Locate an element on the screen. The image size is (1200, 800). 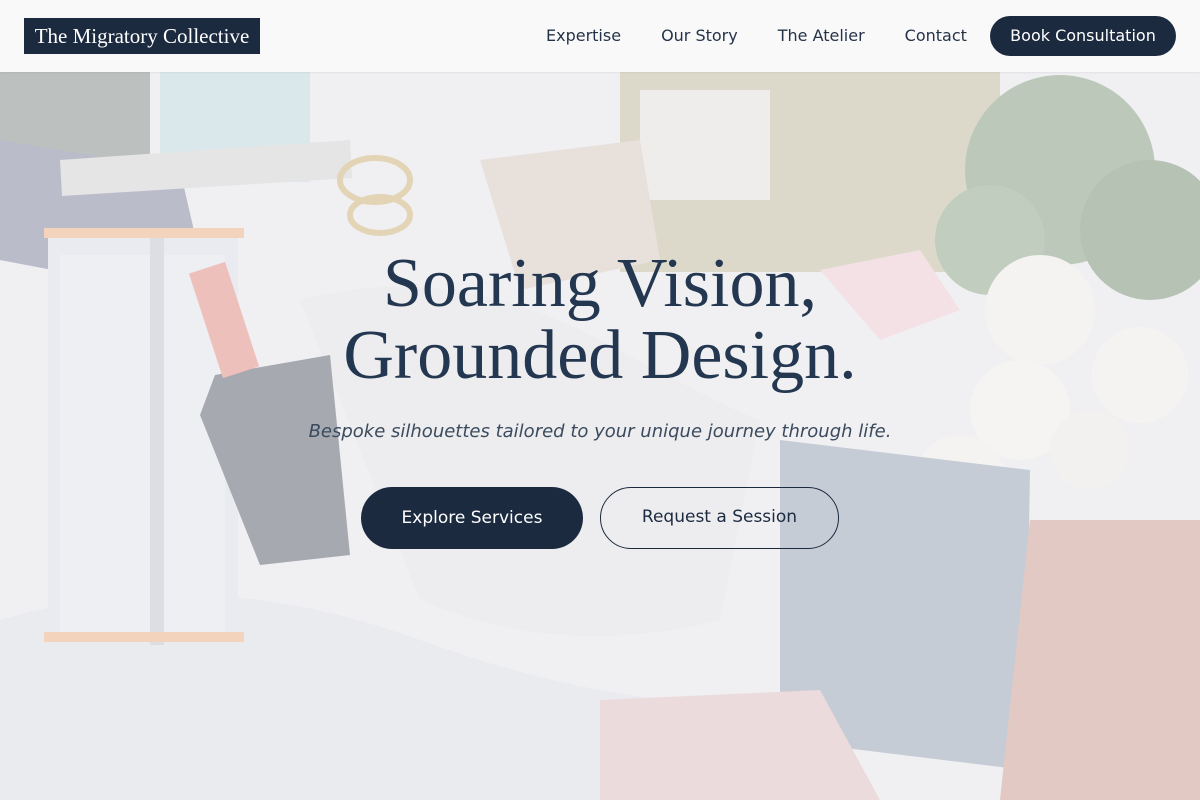
nav-link-contact: Contact is located at coordinates (936, 36).